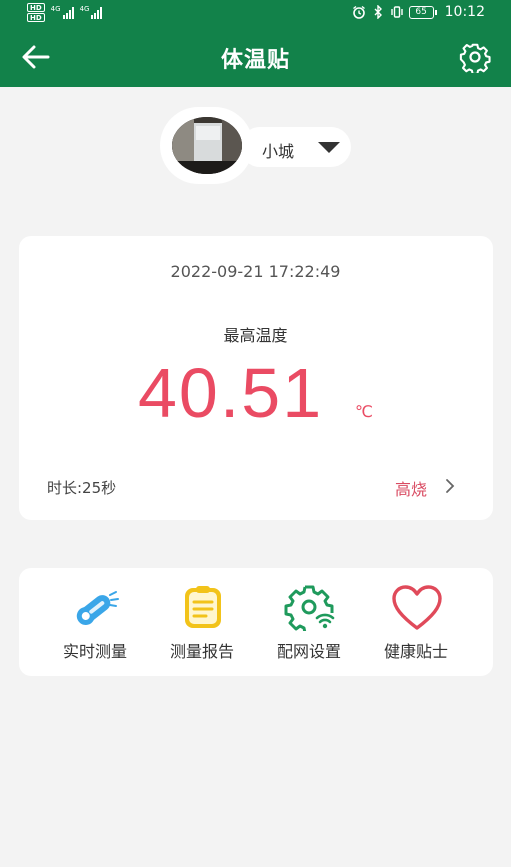  I want to click on function-realtime-measure: 实时测量, so click(95, 625).